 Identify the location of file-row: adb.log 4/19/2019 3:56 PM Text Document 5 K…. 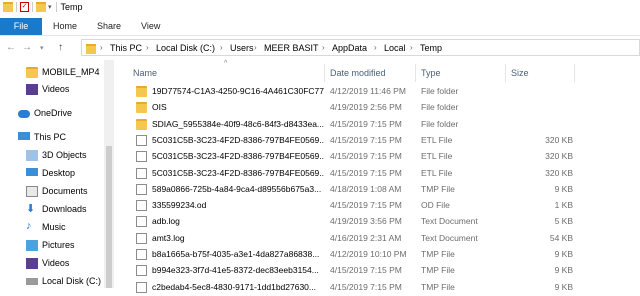
(377, 222).